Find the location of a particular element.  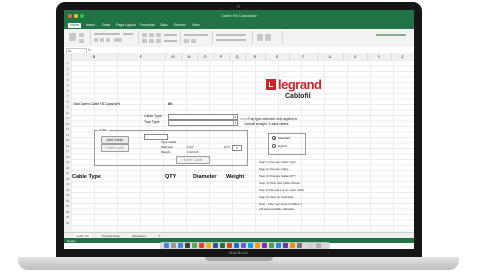

column-header: B is located at coordinates (94, 56).